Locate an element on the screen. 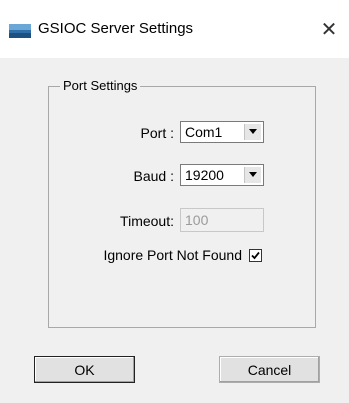  gsioc-app-icon is located at coordinates (20, 31).